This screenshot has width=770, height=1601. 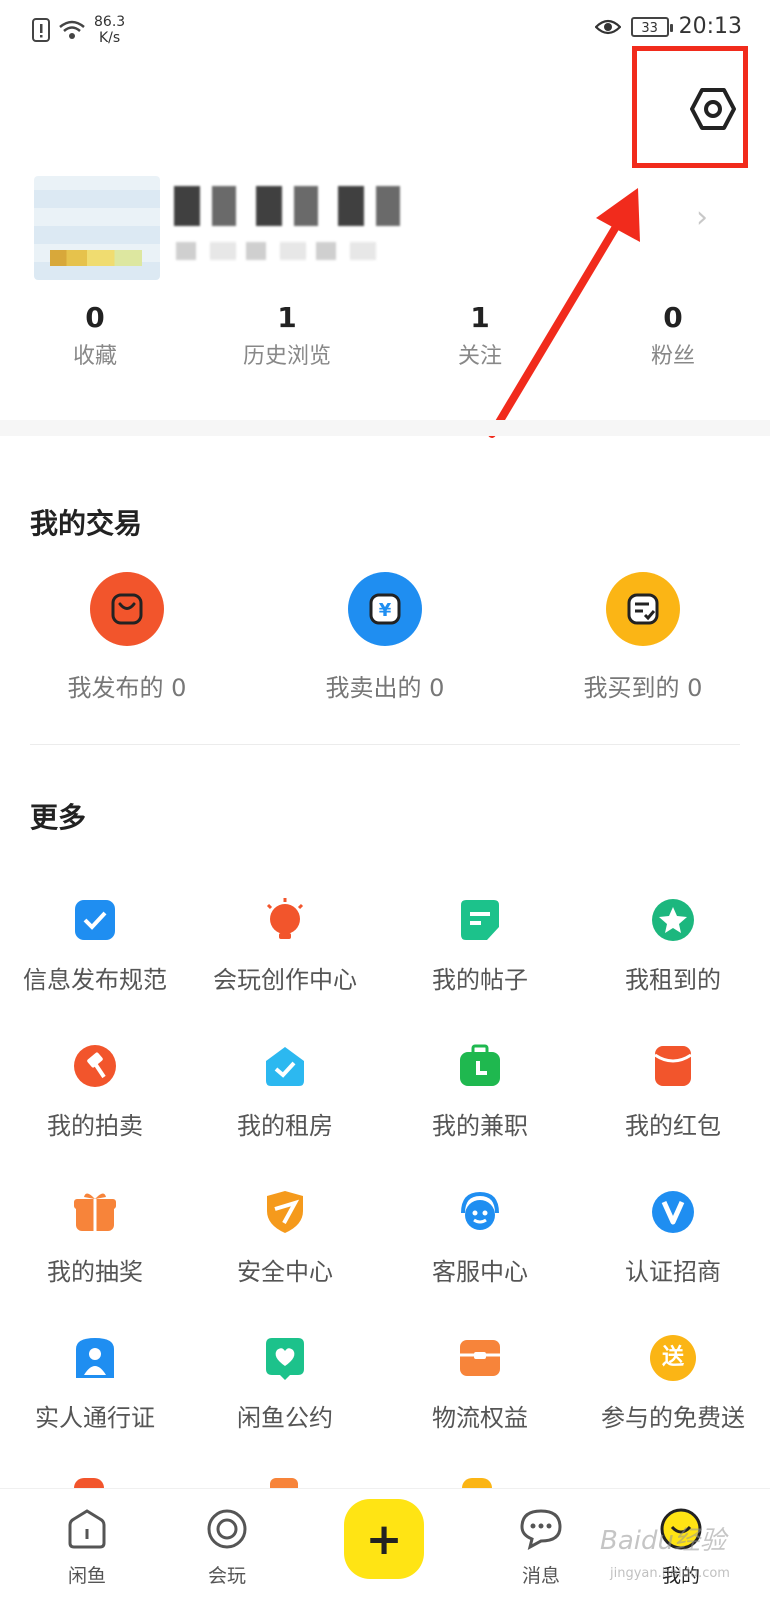 What do you see at coordinates (95, 1066) in the screenshot?
I see `gavel-icon` at bounding box center [95, 1066].